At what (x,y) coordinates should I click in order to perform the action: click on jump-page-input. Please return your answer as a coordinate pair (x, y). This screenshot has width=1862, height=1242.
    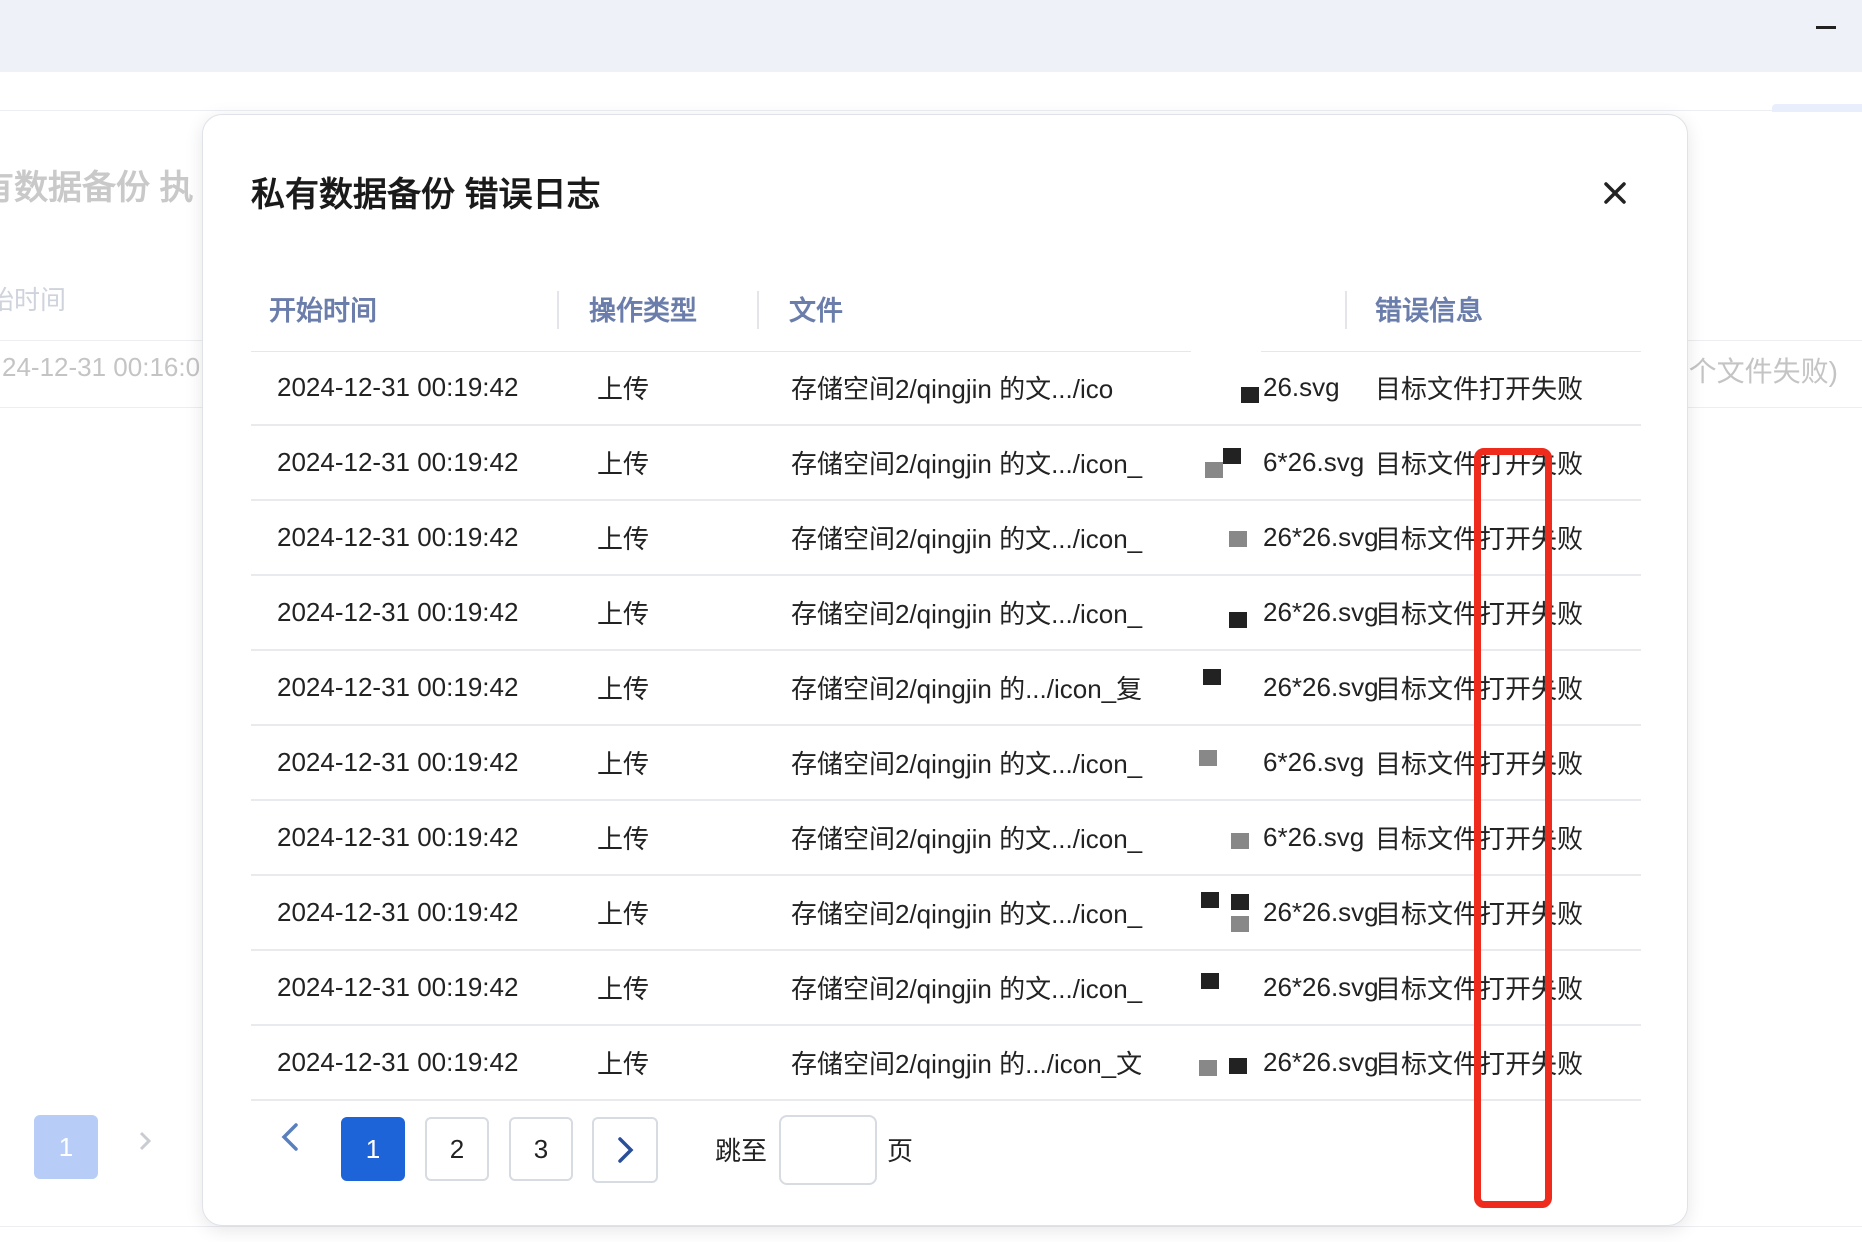
    Looking at the image, I should click on (828, 1150).